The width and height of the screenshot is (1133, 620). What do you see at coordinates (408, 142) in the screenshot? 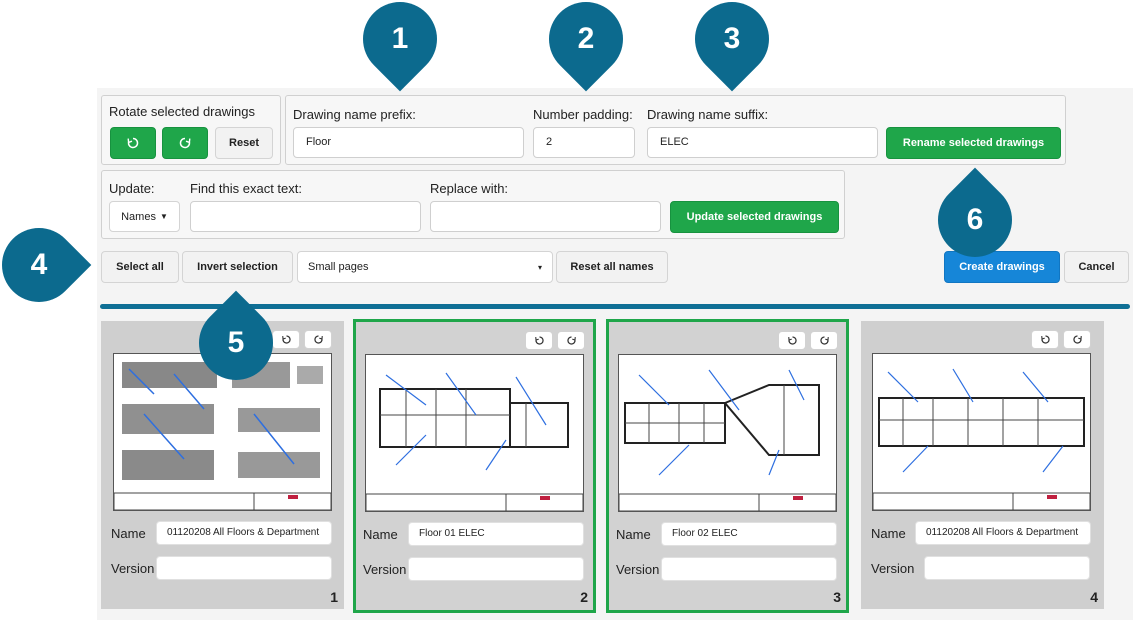
I see `prefix-input: Floor` at bounding box center [408, 142].